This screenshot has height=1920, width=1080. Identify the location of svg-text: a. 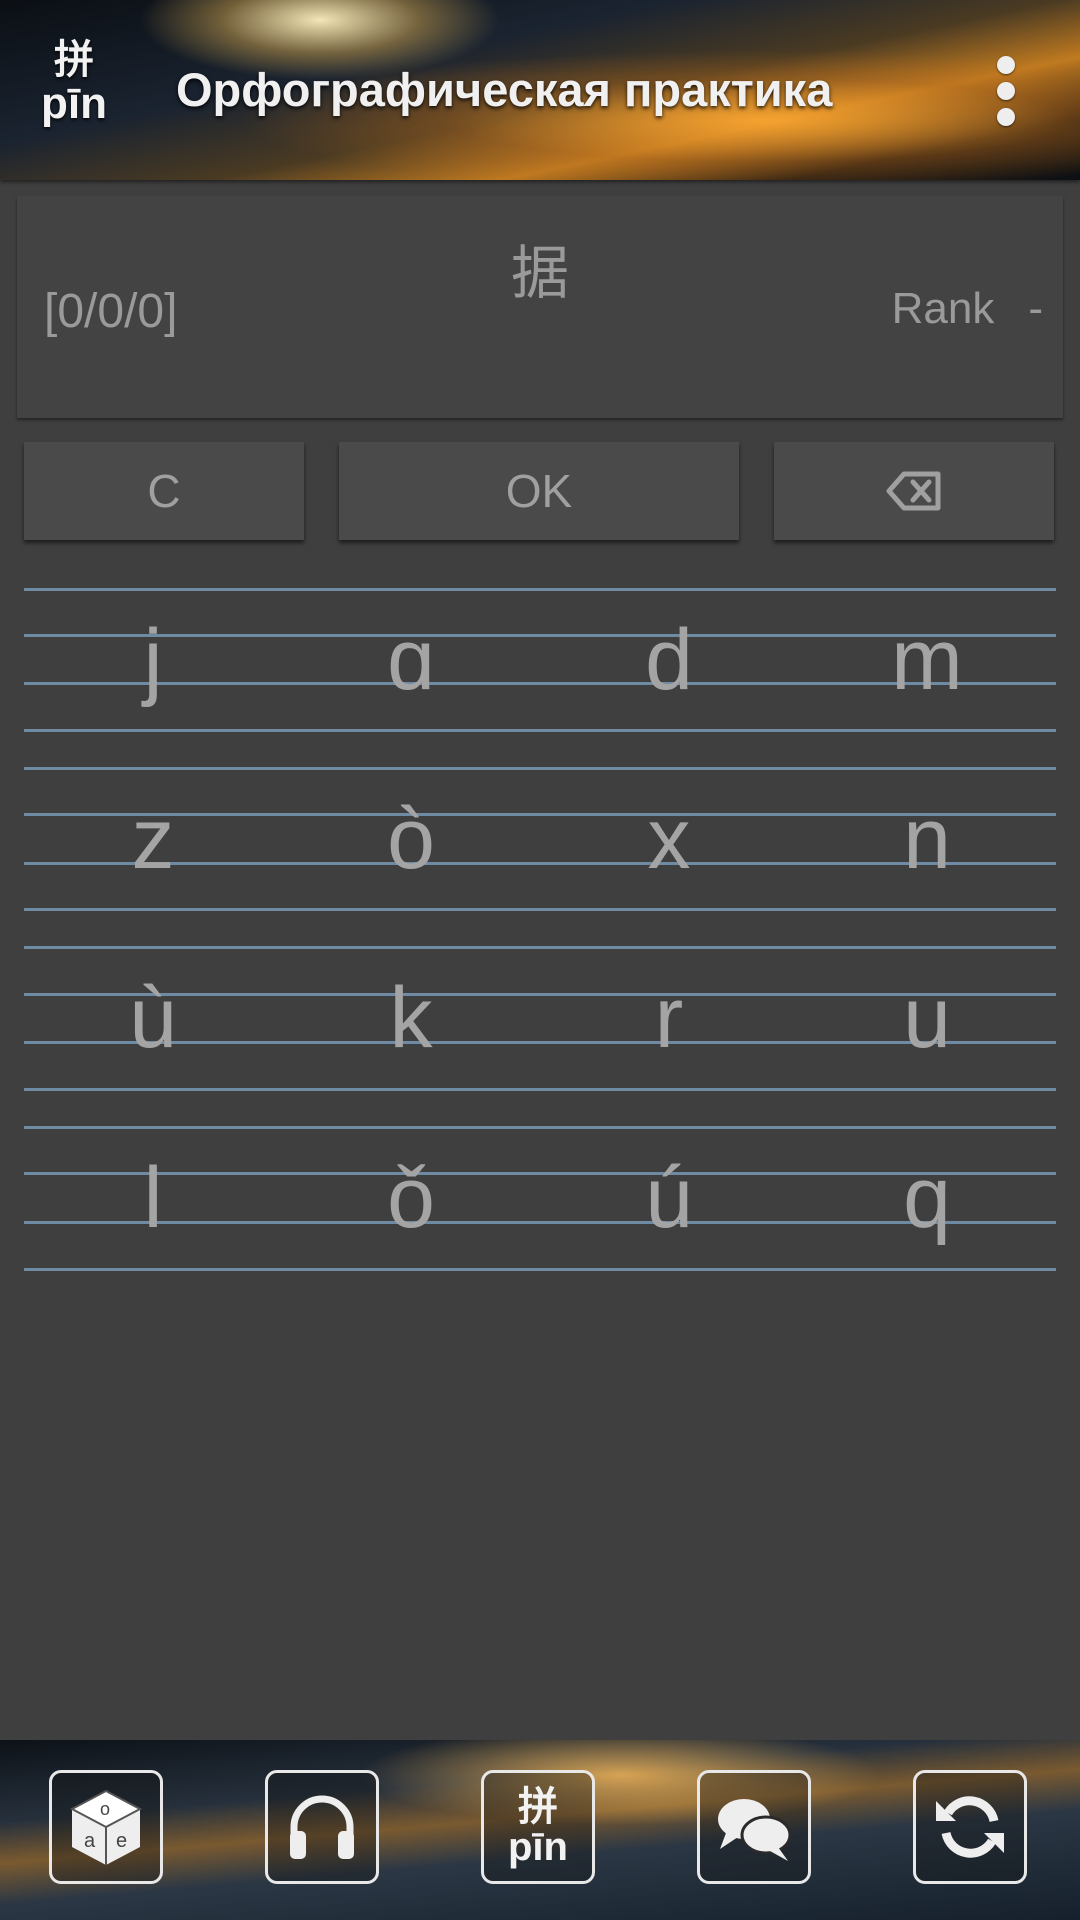
(90, 1841).